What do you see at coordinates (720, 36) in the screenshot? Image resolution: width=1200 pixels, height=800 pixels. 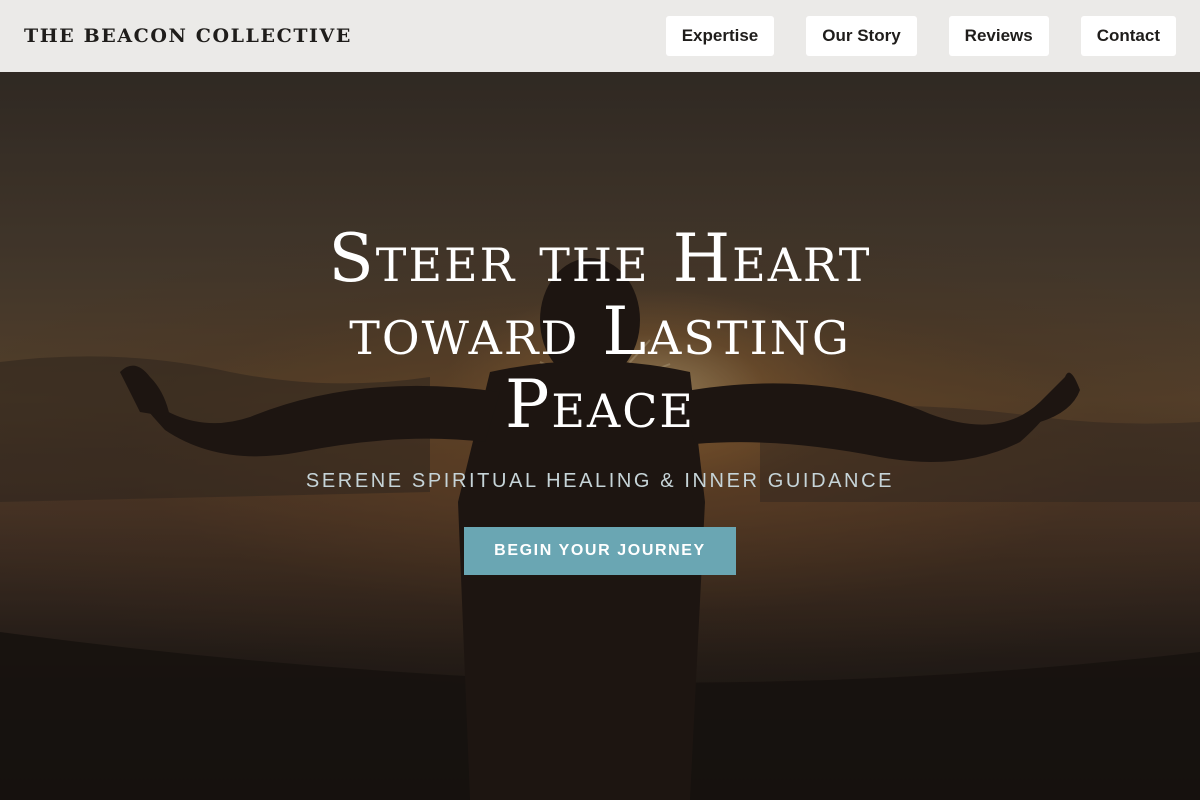 I see `nav-expertise-button: Expertise` at bounding box center [720, 36].